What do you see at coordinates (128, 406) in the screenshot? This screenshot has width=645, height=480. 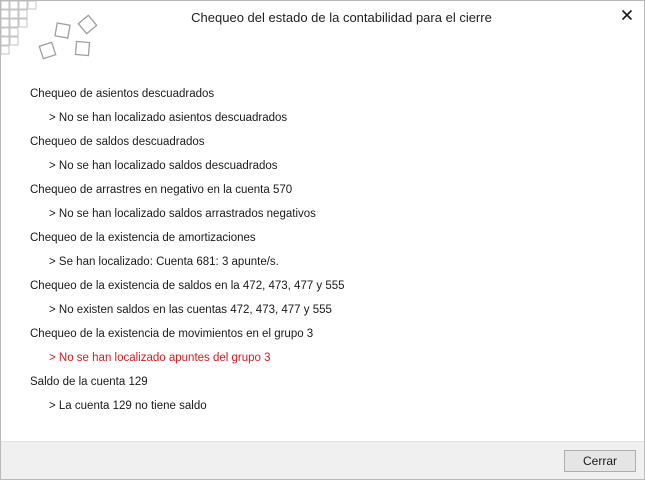 I see `check-result: > La cuenta 129 no tiene saldo` at bounding box center [128, 406].